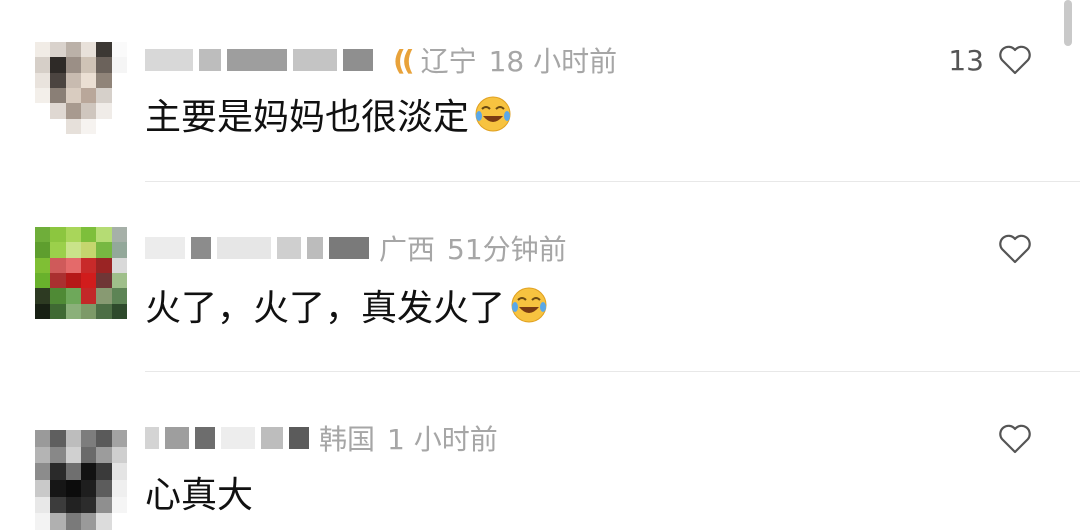 The width and height of the screenshot is (1080, 530). What do you see at coordinates (199, 495) in the screenshot?
I see `comment-text: 心真大` at bounding box center [199, 495].